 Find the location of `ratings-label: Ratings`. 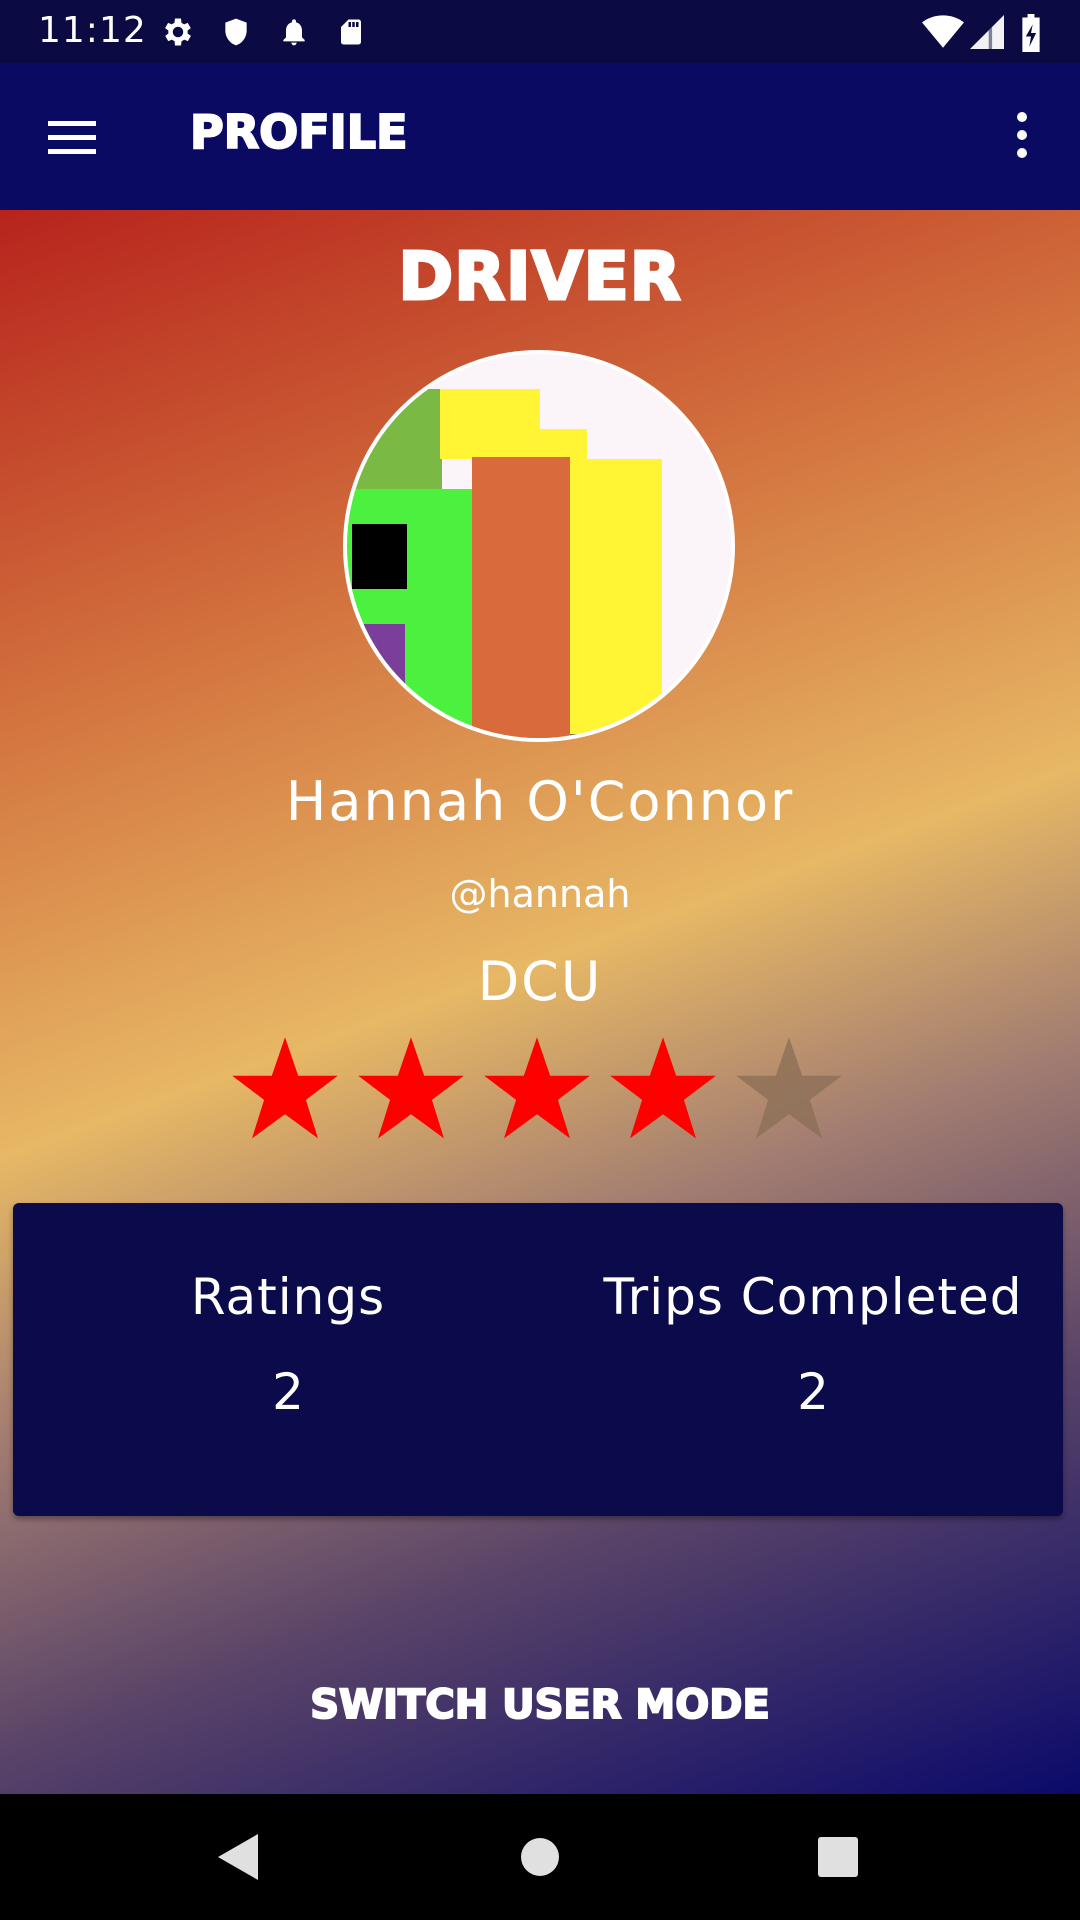

ratings-label: Ratings is located at coordinates (288, 1297).